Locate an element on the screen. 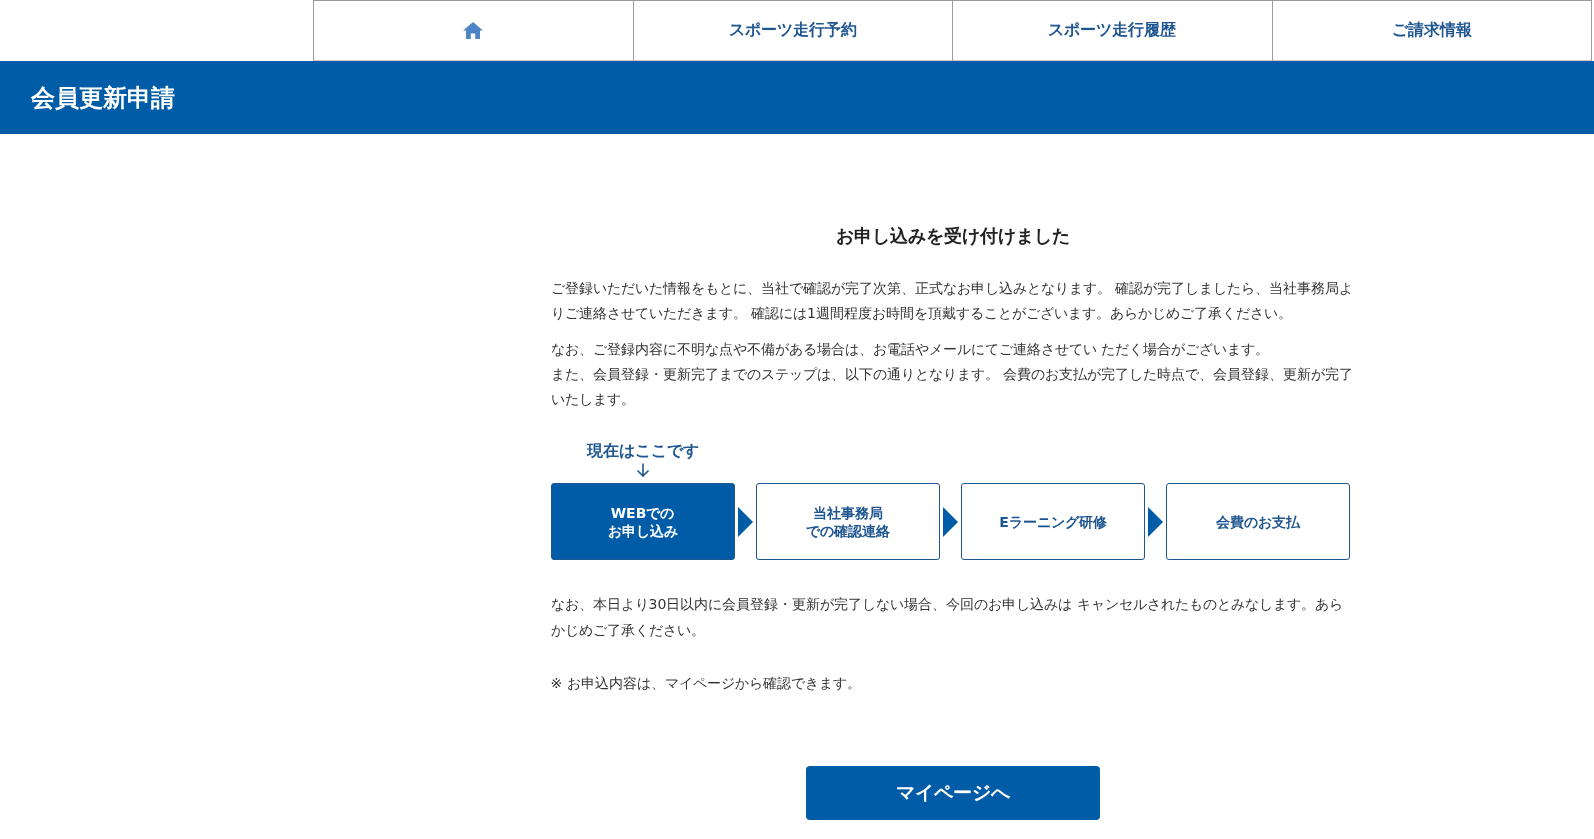 The image size is (1594, 839). home-icon is located at coordinates (473, 30).